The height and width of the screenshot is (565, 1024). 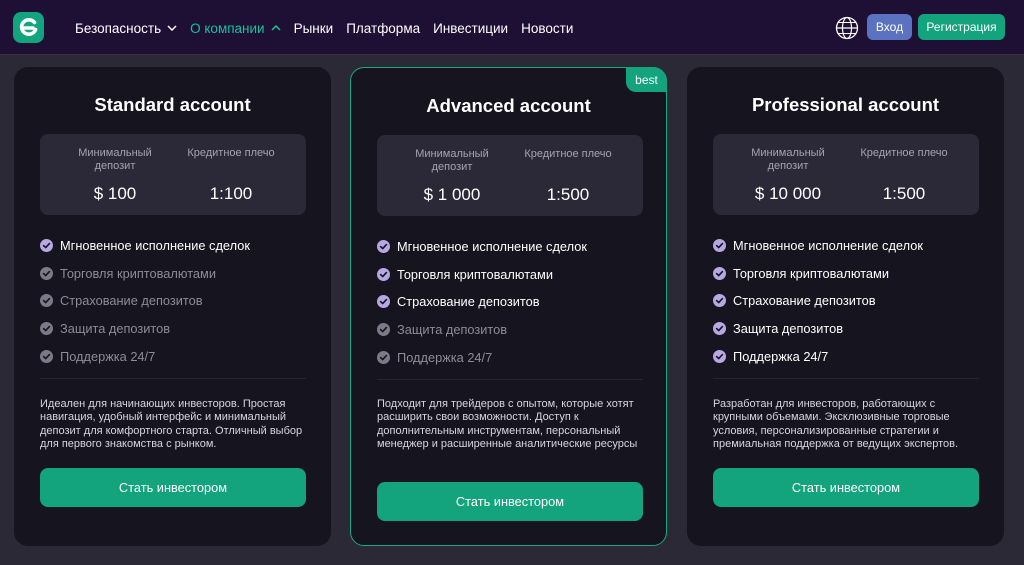 I want to click on nav-item-platform: Платформа, so click(x=383, y=28).